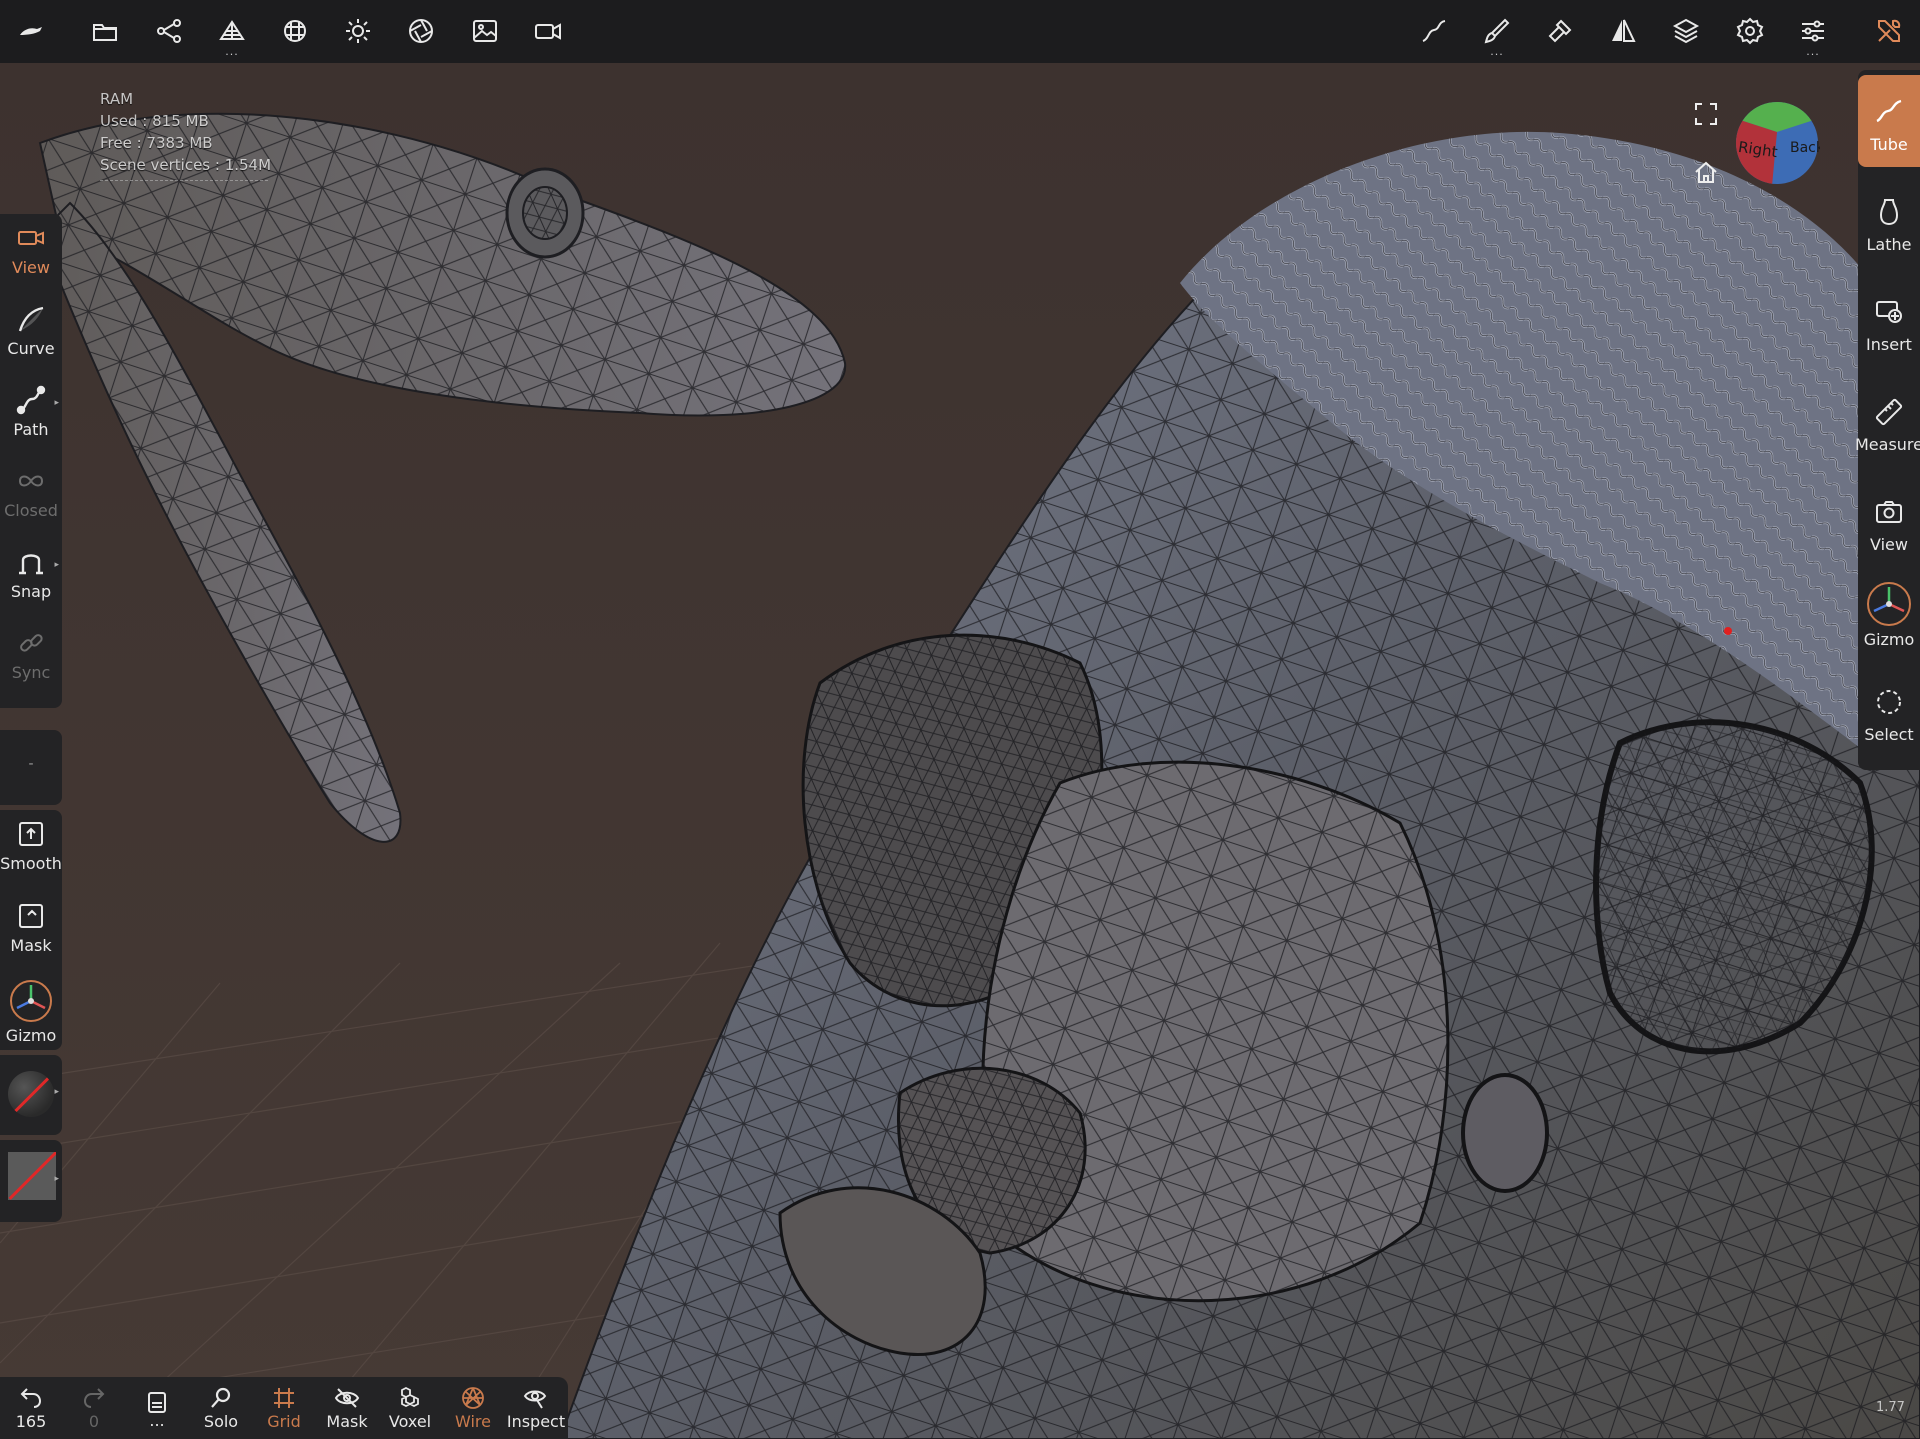 This screenshot has width=1920, height=1439. I want to click on curve-icon, so click(31, 319).